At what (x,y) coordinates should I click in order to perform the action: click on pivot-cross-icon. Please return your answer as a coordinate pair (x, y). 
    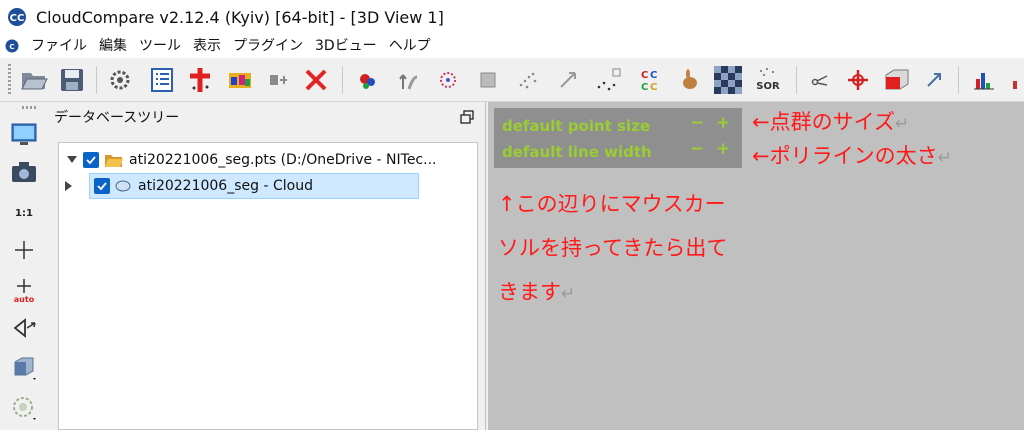
    Looking at the image, I should click on (24, 250).